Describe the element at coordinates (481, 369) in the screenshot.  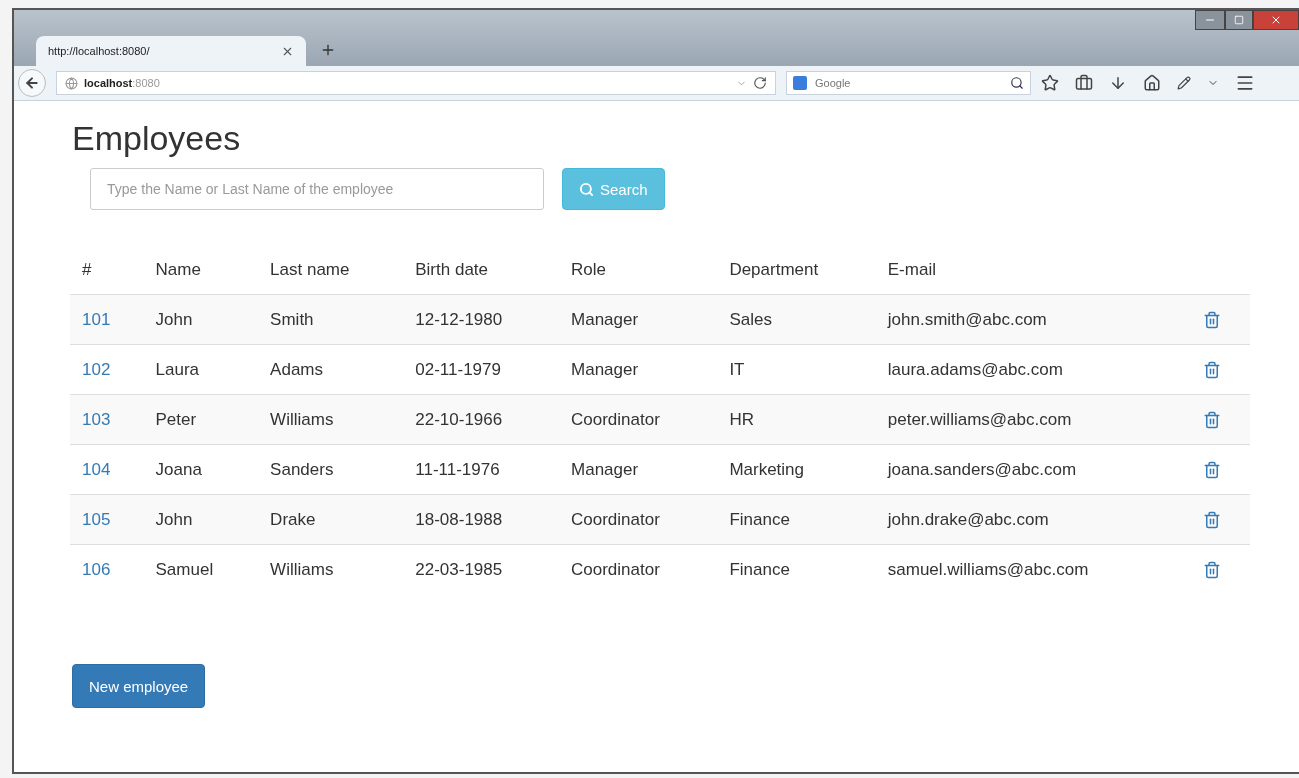
I see `table-cell: 02-11-1979` at that location.